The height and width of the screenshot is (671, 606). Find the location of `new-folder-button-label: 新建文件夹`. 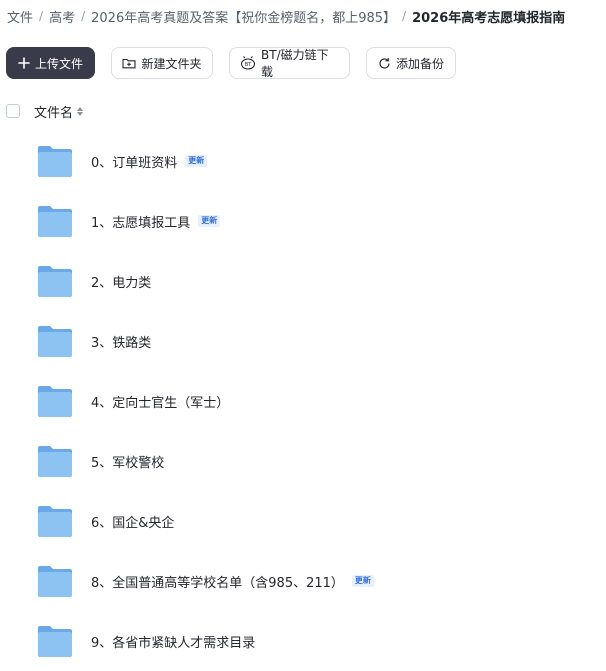

new-folder-button-label: 新建文件夹 is located at coordinates (171, 63).